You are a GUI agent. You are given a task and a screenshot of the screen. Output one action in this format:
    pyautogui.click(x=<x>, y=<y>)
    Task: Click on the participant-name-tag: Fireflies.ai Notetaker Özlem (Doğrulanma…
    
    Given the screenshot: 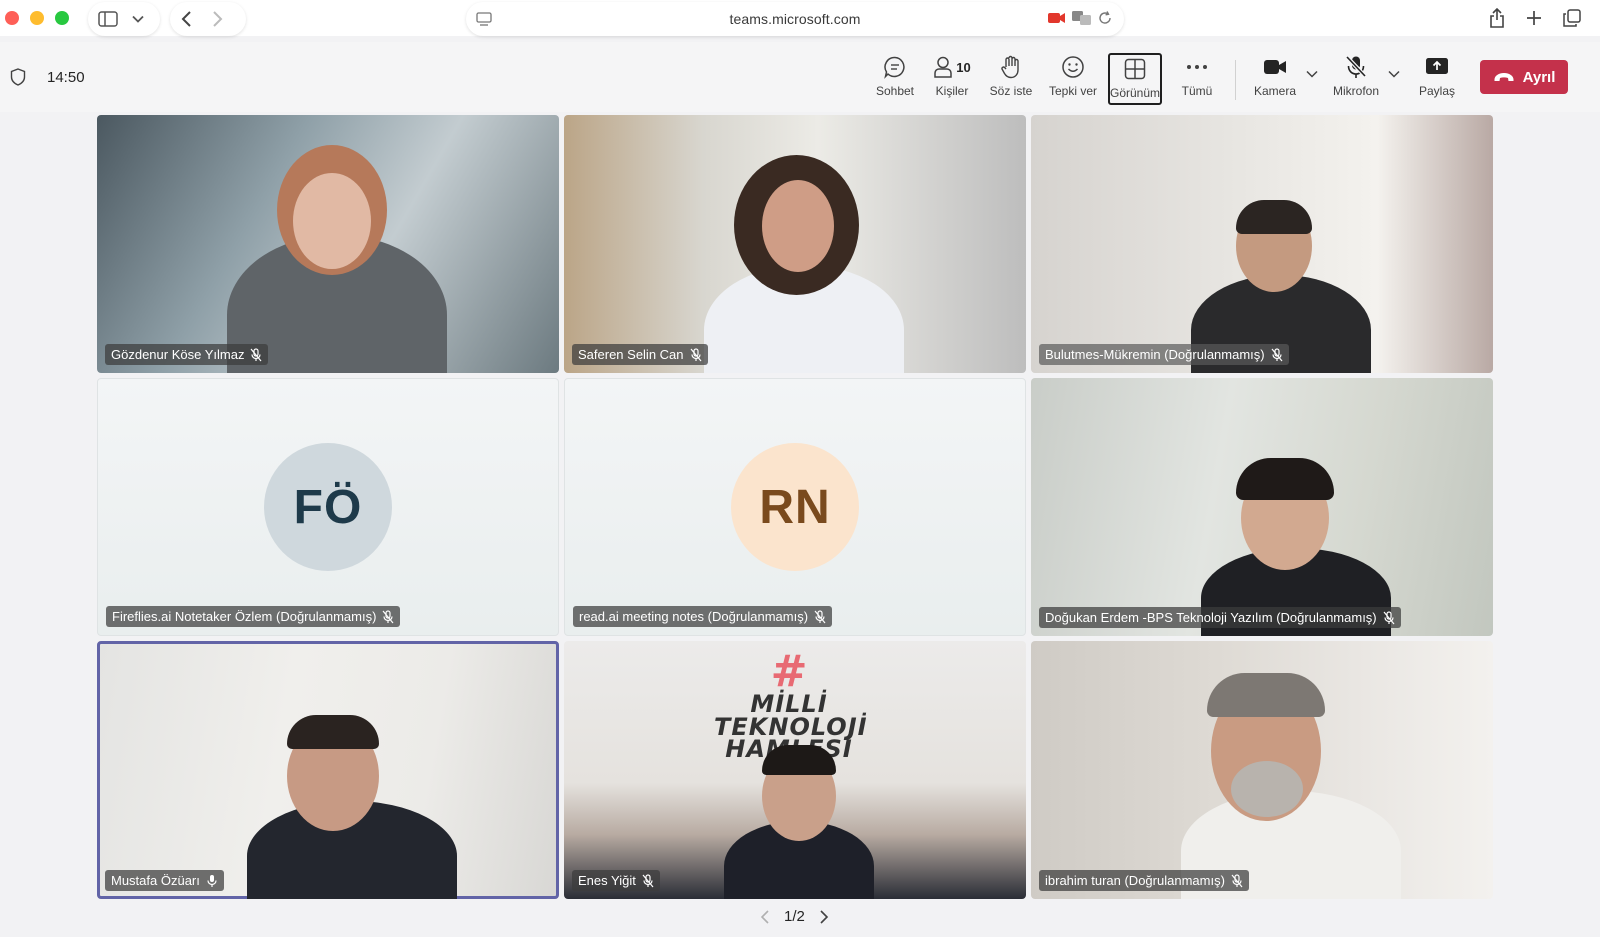 What is the action you would take?
    pyautogui.click(x=253, y=616)
    